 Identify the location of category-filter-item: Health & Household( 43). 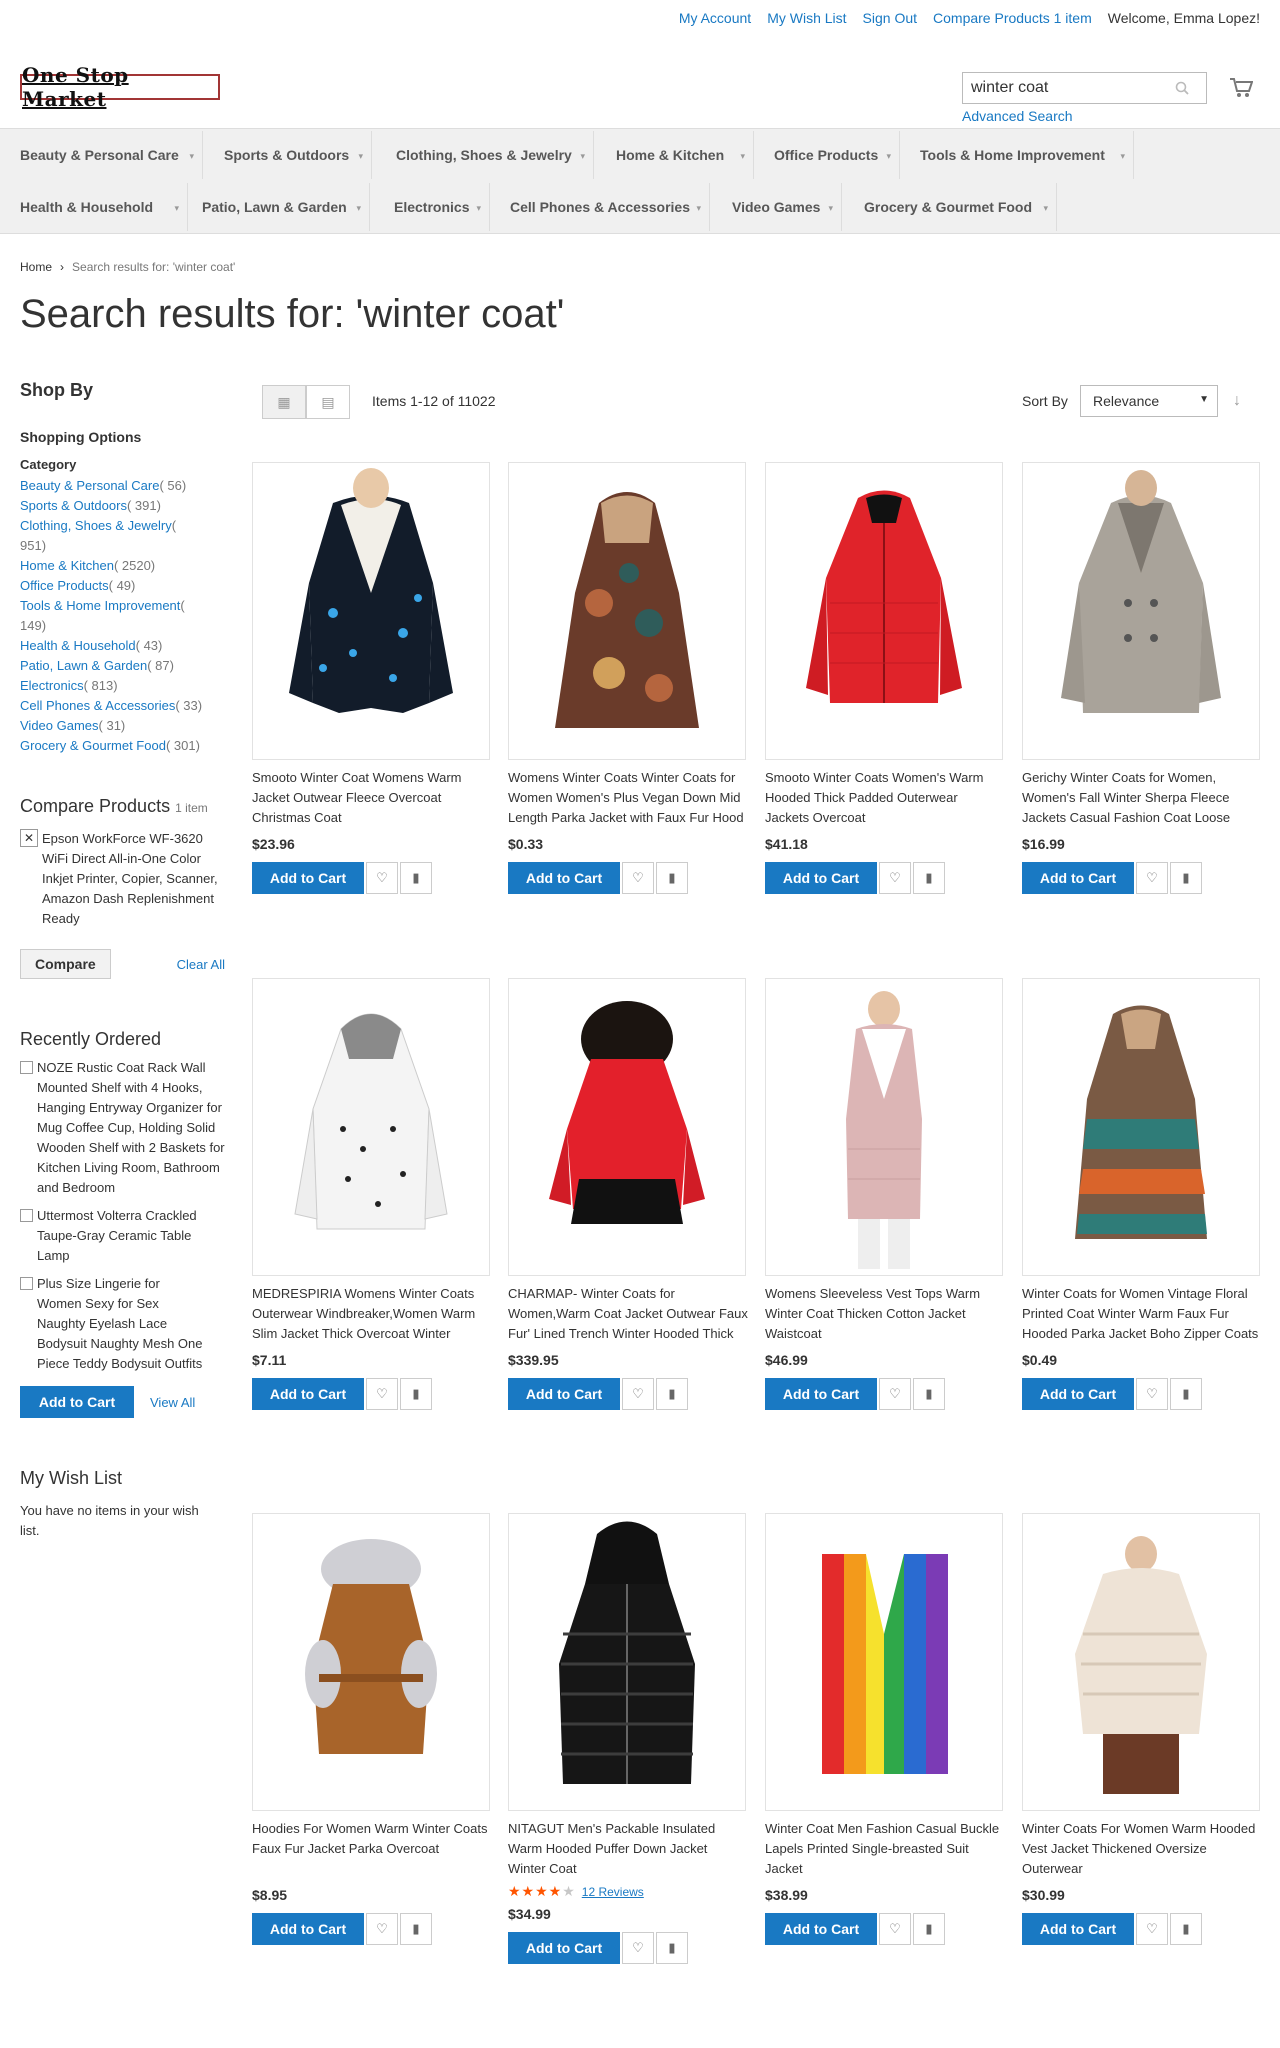
(112, 646).